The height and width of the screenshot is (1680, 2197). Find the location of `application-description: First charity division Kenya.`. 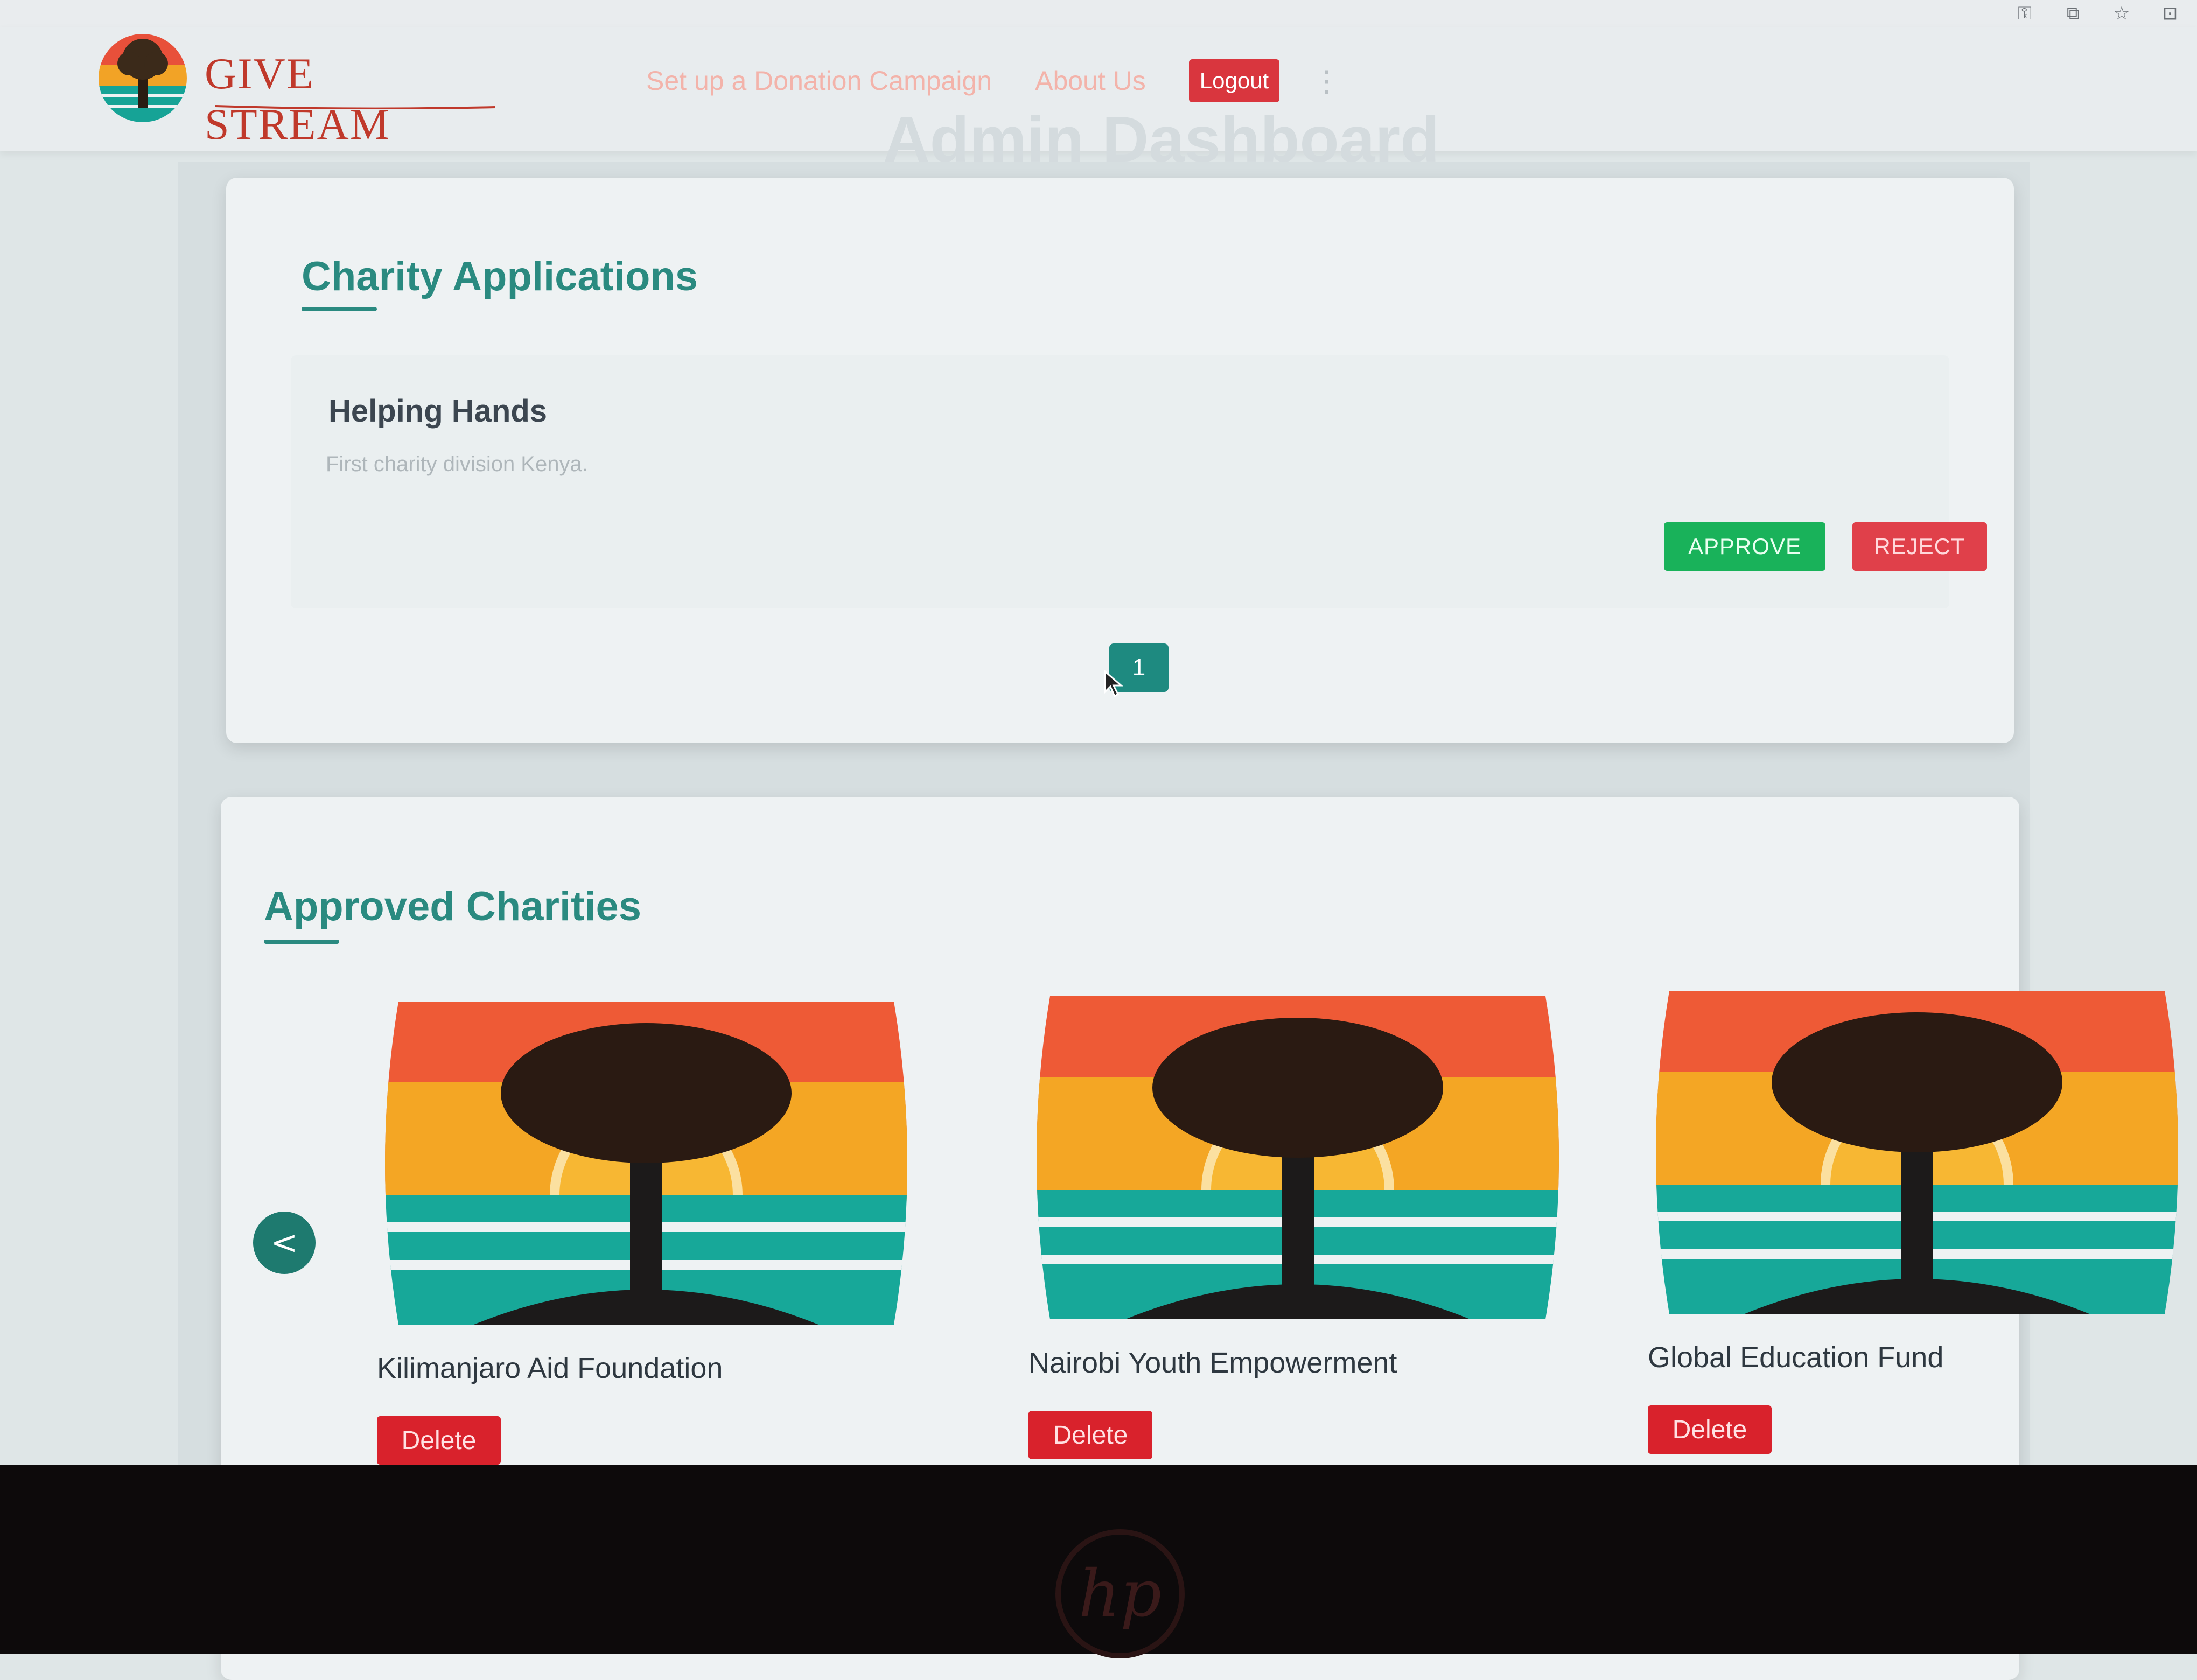

application-description: First charity division Kenya. is located at coordinates (457, 464).